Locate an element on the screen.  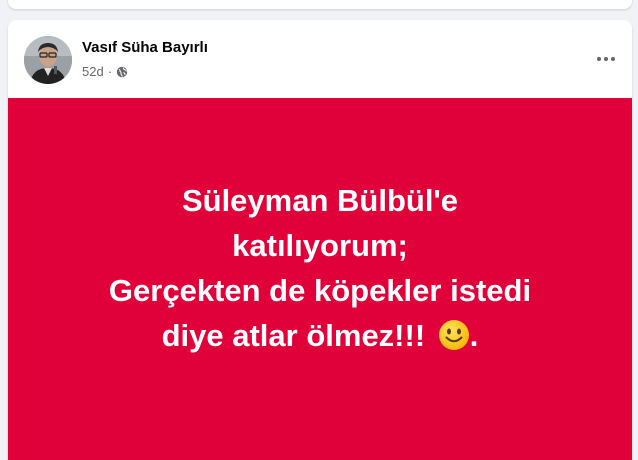
post-text-line: Süleyman Bülbül'e is located at coordinates (320, 200).